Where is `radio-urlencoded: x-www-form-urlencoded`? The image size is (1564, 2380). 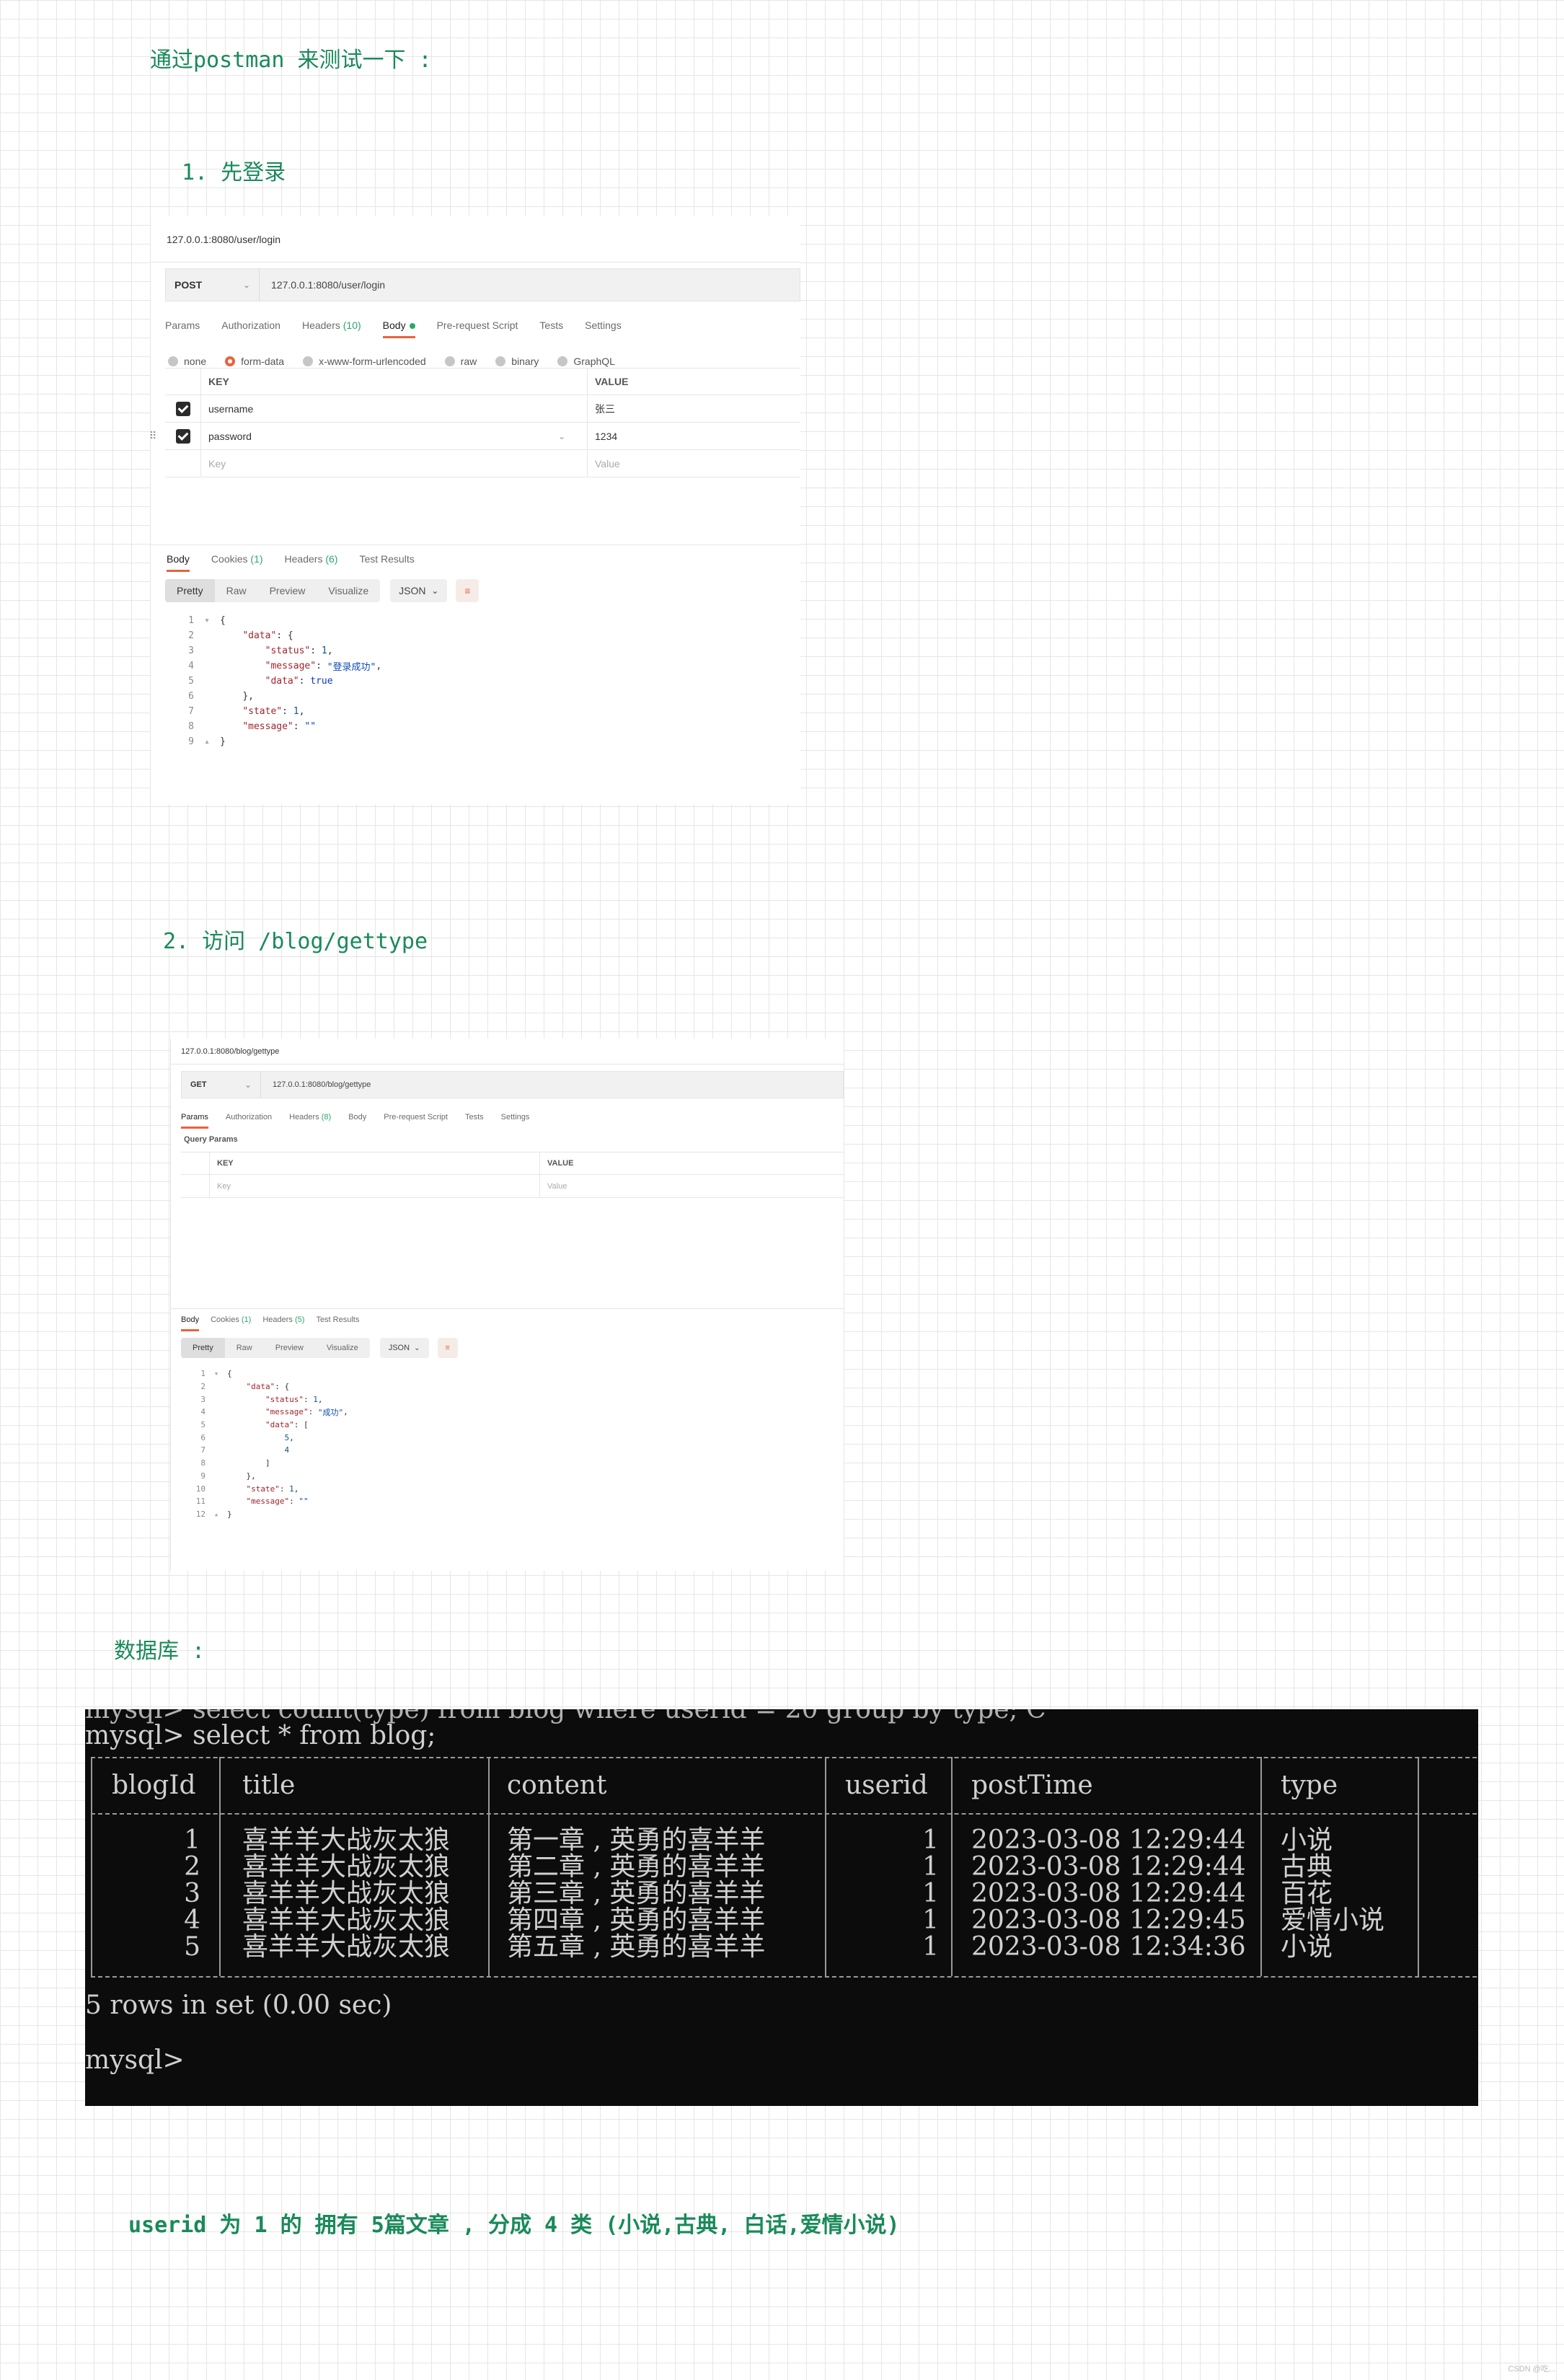 radio-urlencoded: x-www-form-urlencoded is located at coordinates (364, 361).